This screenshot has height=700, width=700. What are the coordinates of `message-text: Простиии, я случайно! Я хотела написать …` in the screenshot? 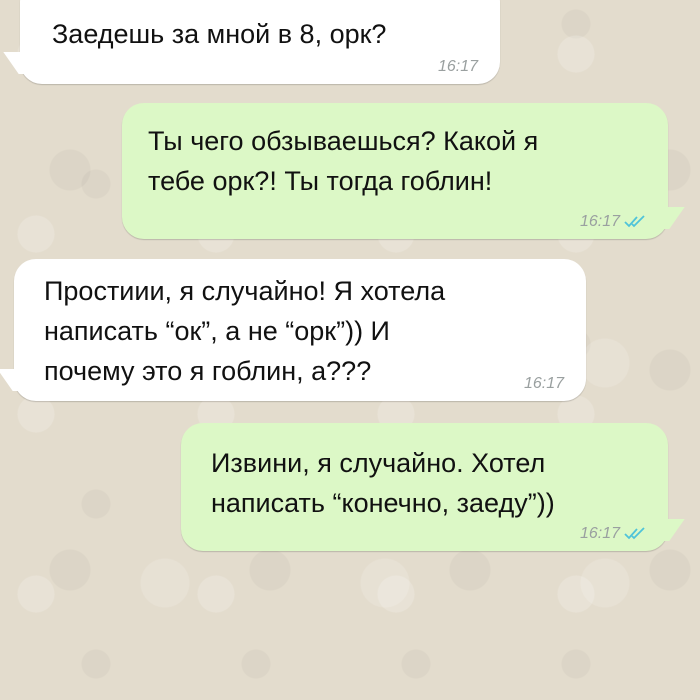 It's located at (245, 331).